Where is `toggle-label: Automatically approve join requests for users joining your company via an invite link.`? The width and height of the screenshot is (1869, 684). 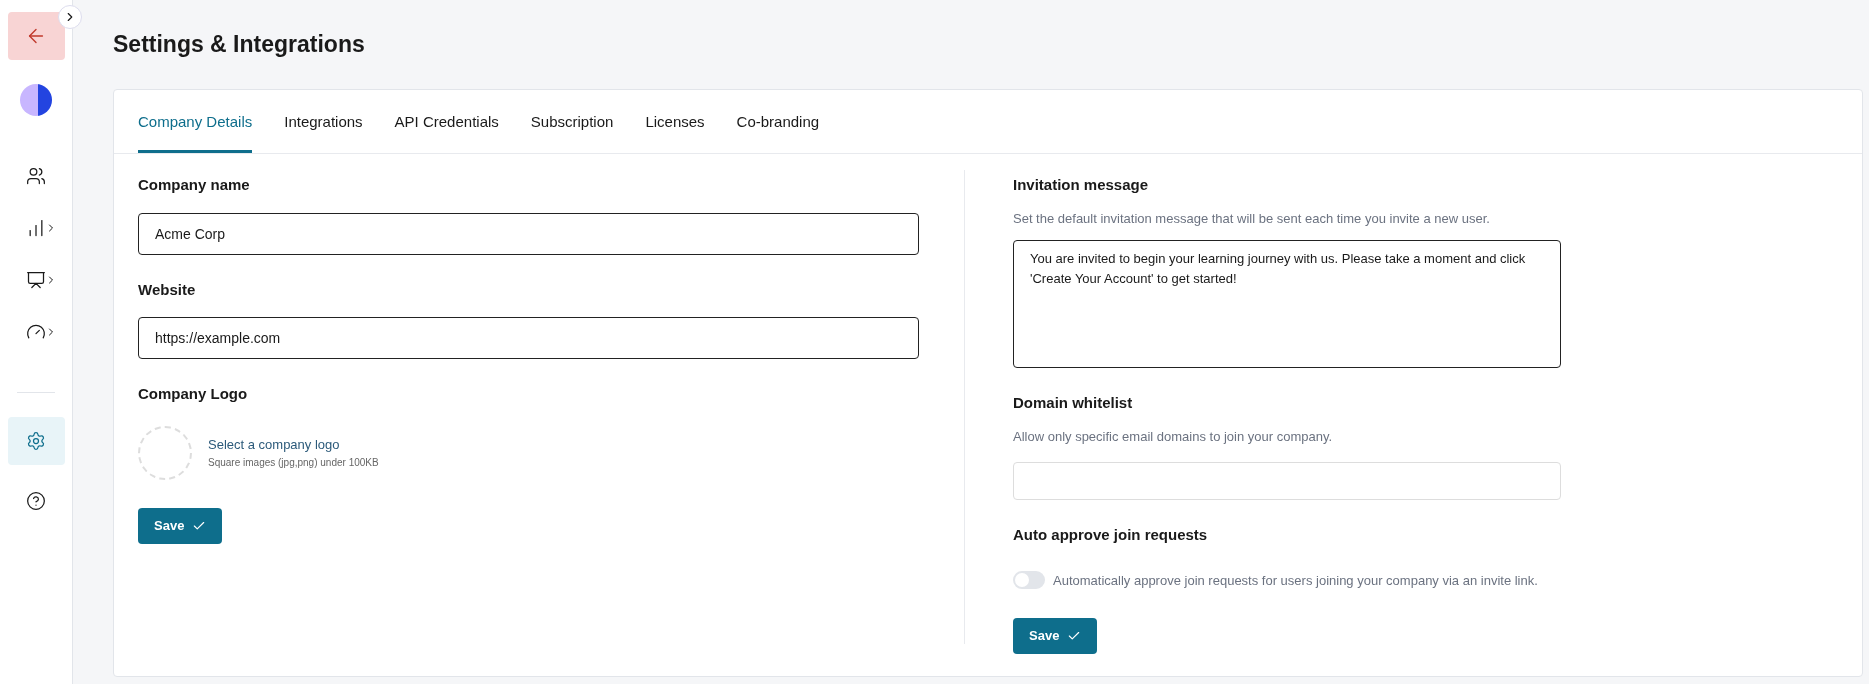 toggle-label: Automatically approve join requests for users joining your company via an invite link. is located at coordinates (1295, 580).